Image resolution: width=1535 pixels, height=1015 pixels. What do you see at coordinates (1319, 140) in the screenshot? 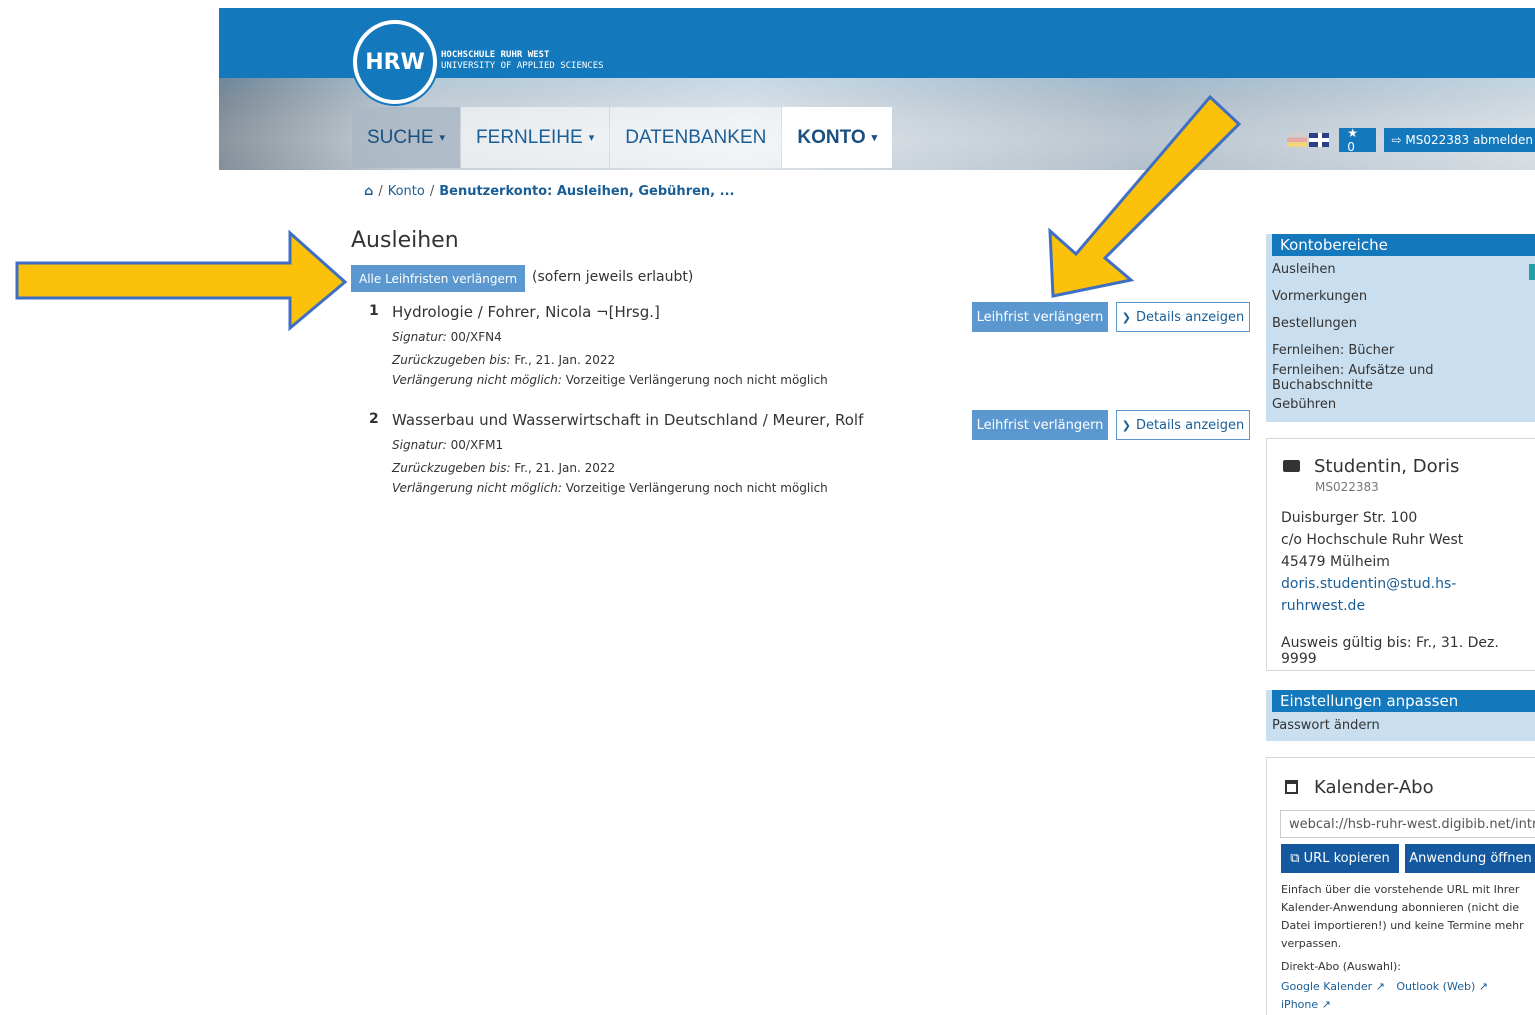
I see `english-flag-icon` at bounding box center [1319, 140].